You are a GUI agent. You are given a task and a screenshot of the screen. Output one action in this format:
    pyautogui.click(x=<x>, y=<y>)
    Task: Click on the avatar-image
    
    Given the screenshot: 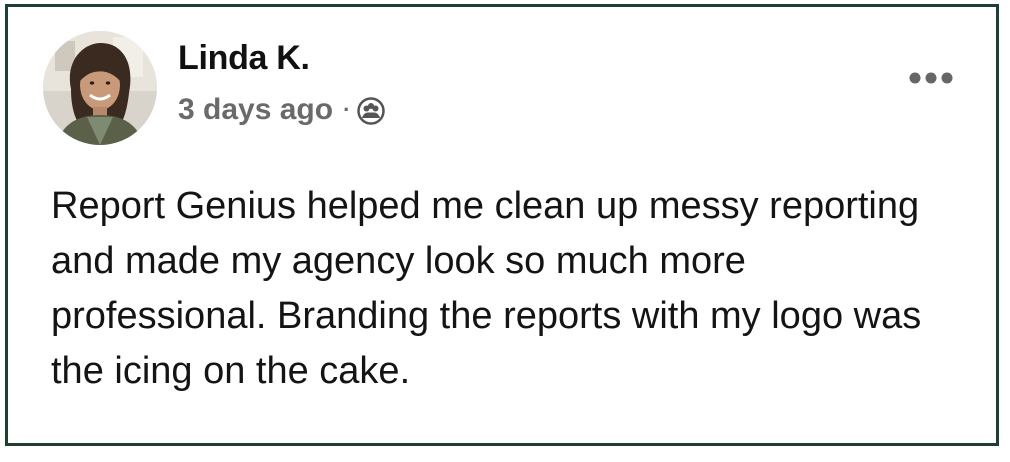 What is the action you would take?
    pyautogui.click(x=100, y=88)
    